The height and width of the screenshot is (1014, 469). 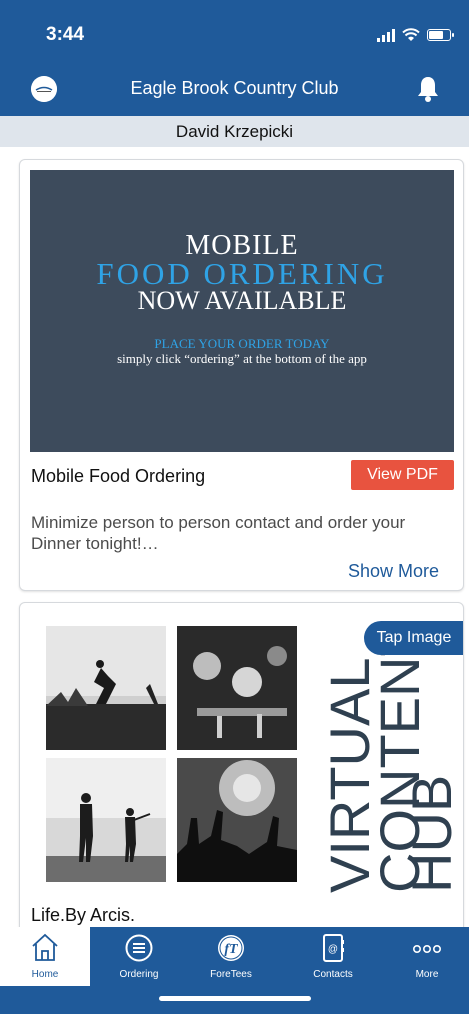 What do you see at coordinates (237, 688) in the screenshot?
I see `dining-photo` at bounding box center [237, 688].